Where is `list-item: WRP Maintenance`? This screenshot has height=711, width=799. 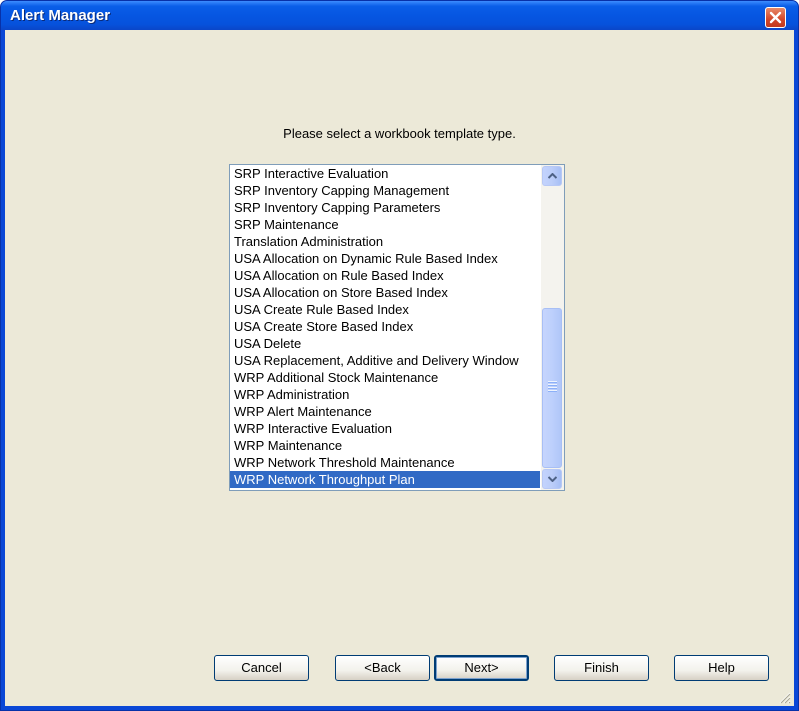
list-item: WRP Maintenance is located at coordinates (385, 445).